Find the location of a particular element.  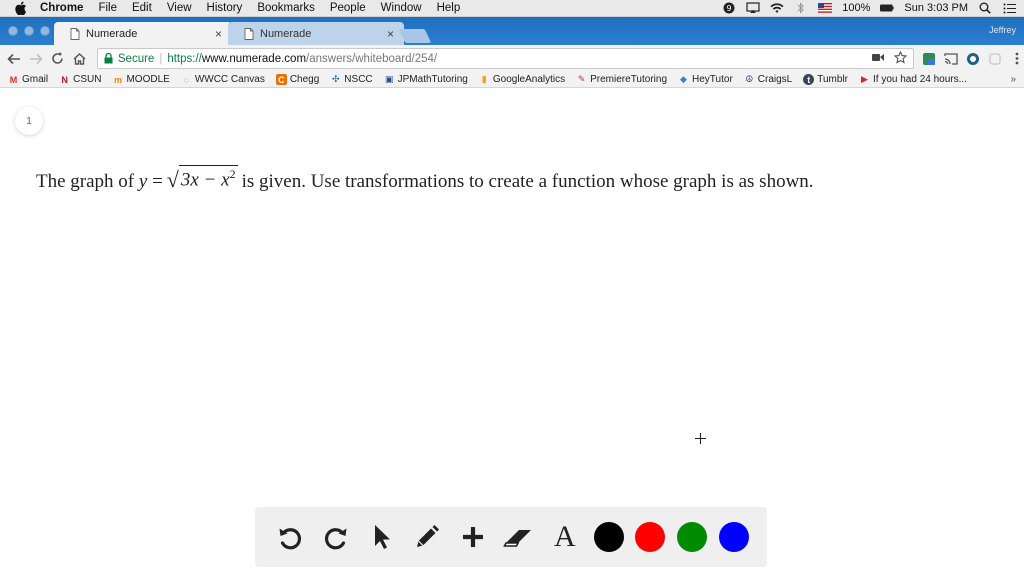

vpn-icon: 9 is located at coordinates (729, 8).